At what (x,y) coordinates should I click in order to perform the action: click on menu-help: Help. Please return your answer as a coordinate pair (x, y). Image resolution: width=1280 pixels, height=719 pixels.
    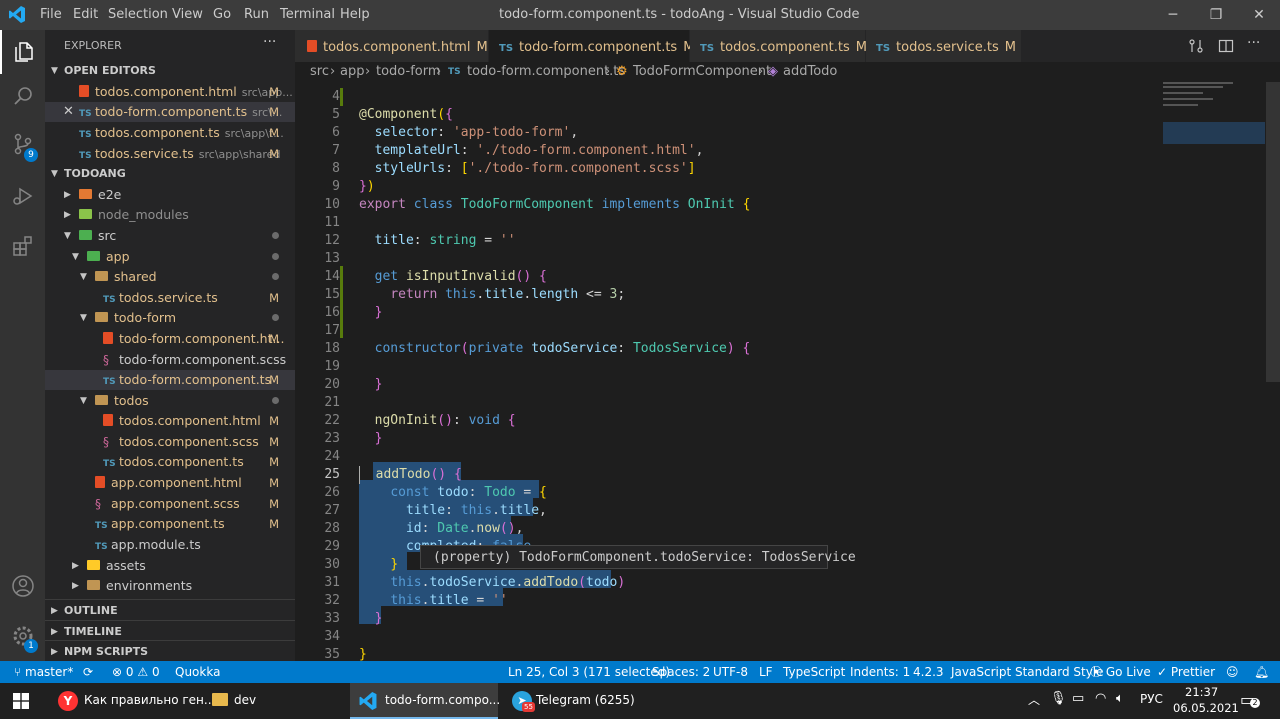
    Looking at the image, I should click on (355, 14).